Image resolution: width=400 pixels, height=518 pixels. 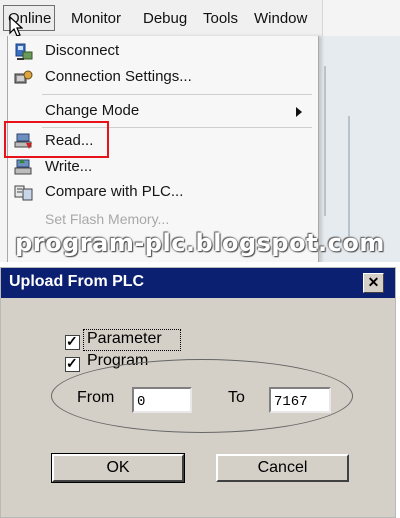 What do you see at coordinates (299, 112) in the screenshot?
I see `submenu-arrow-icon` at bounding box center [299, 112].